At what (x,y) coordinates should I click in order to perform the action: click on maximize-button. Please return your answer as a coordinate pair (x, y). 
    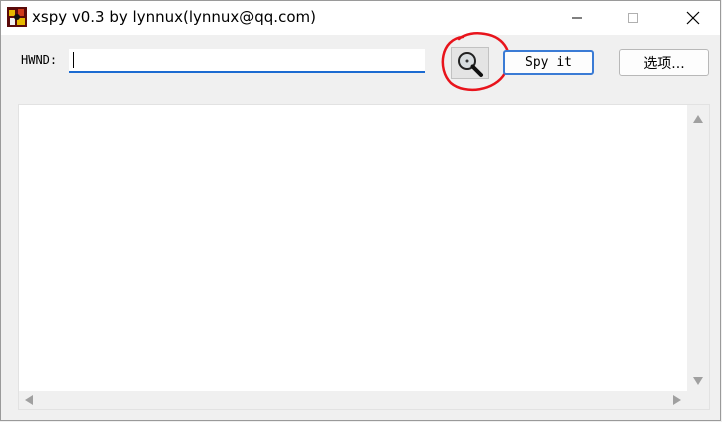
    Looking at the image, I should click on (633, 18).